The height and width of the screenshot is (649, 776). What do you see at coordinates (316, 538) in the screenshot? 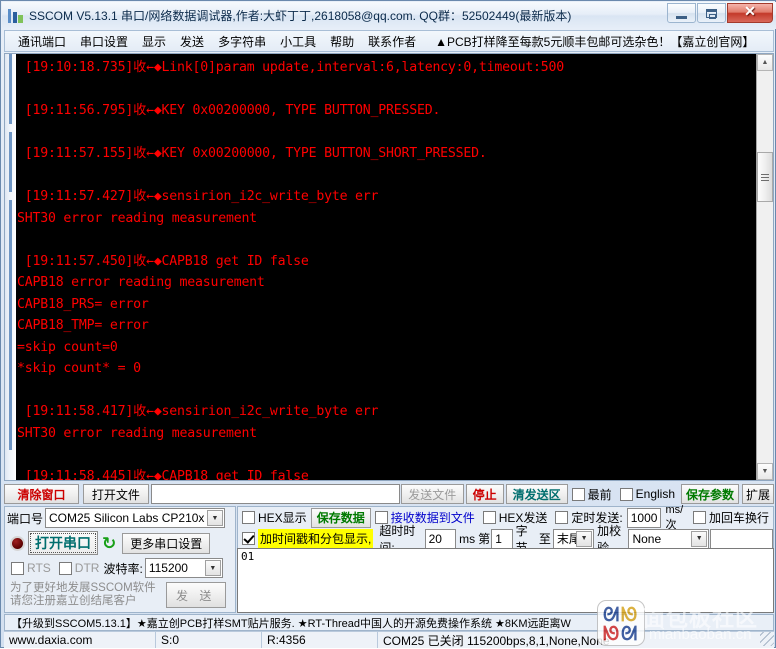
I see `timestamp-label: 加时间戳和分包显示,` at bounding box center [316, 538].